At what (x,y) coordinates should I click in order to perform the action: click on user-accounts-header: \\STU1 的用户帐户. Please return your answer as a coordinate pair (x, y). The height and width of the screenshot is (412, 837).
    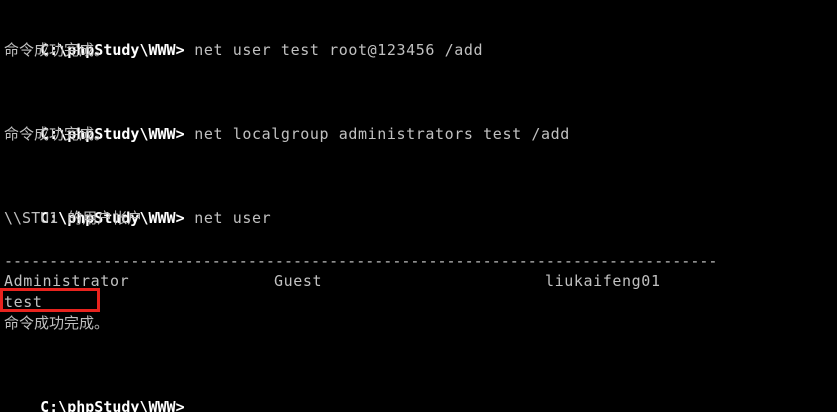
    Looking at the image, I should click on (73, 218).